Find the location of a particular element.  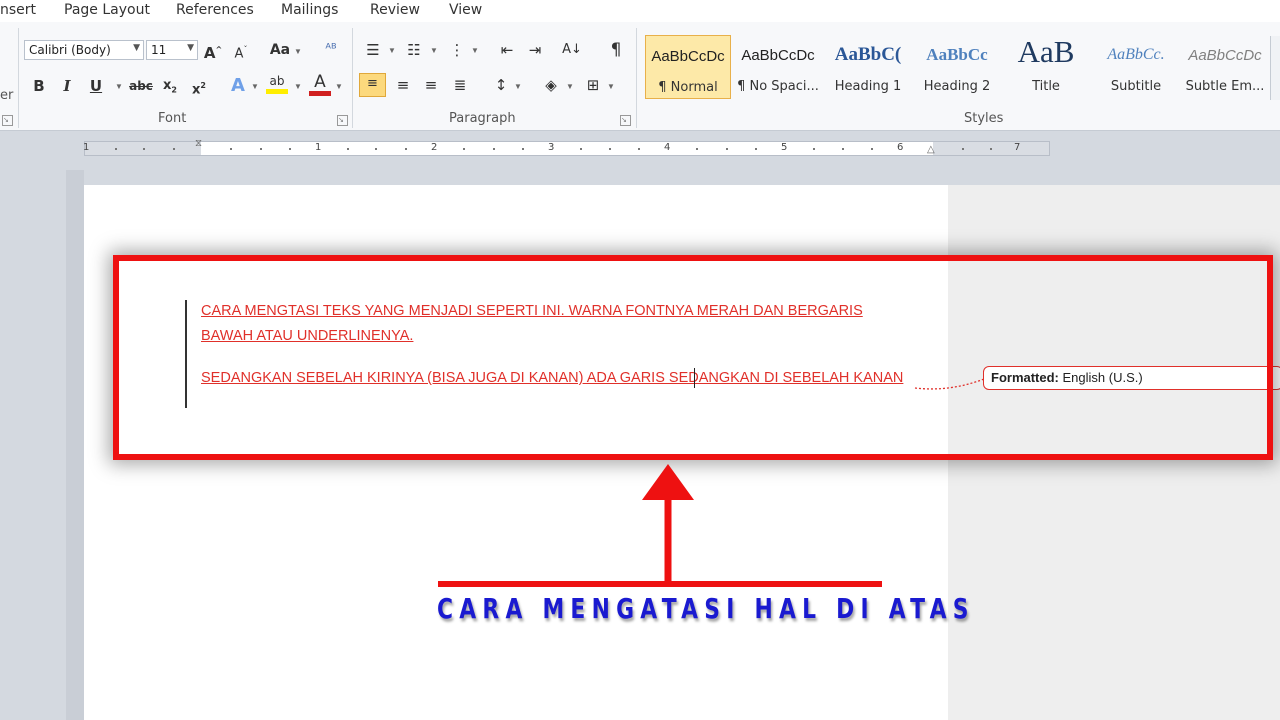

highlight-icon: ab is located at coordinates (277, 83).